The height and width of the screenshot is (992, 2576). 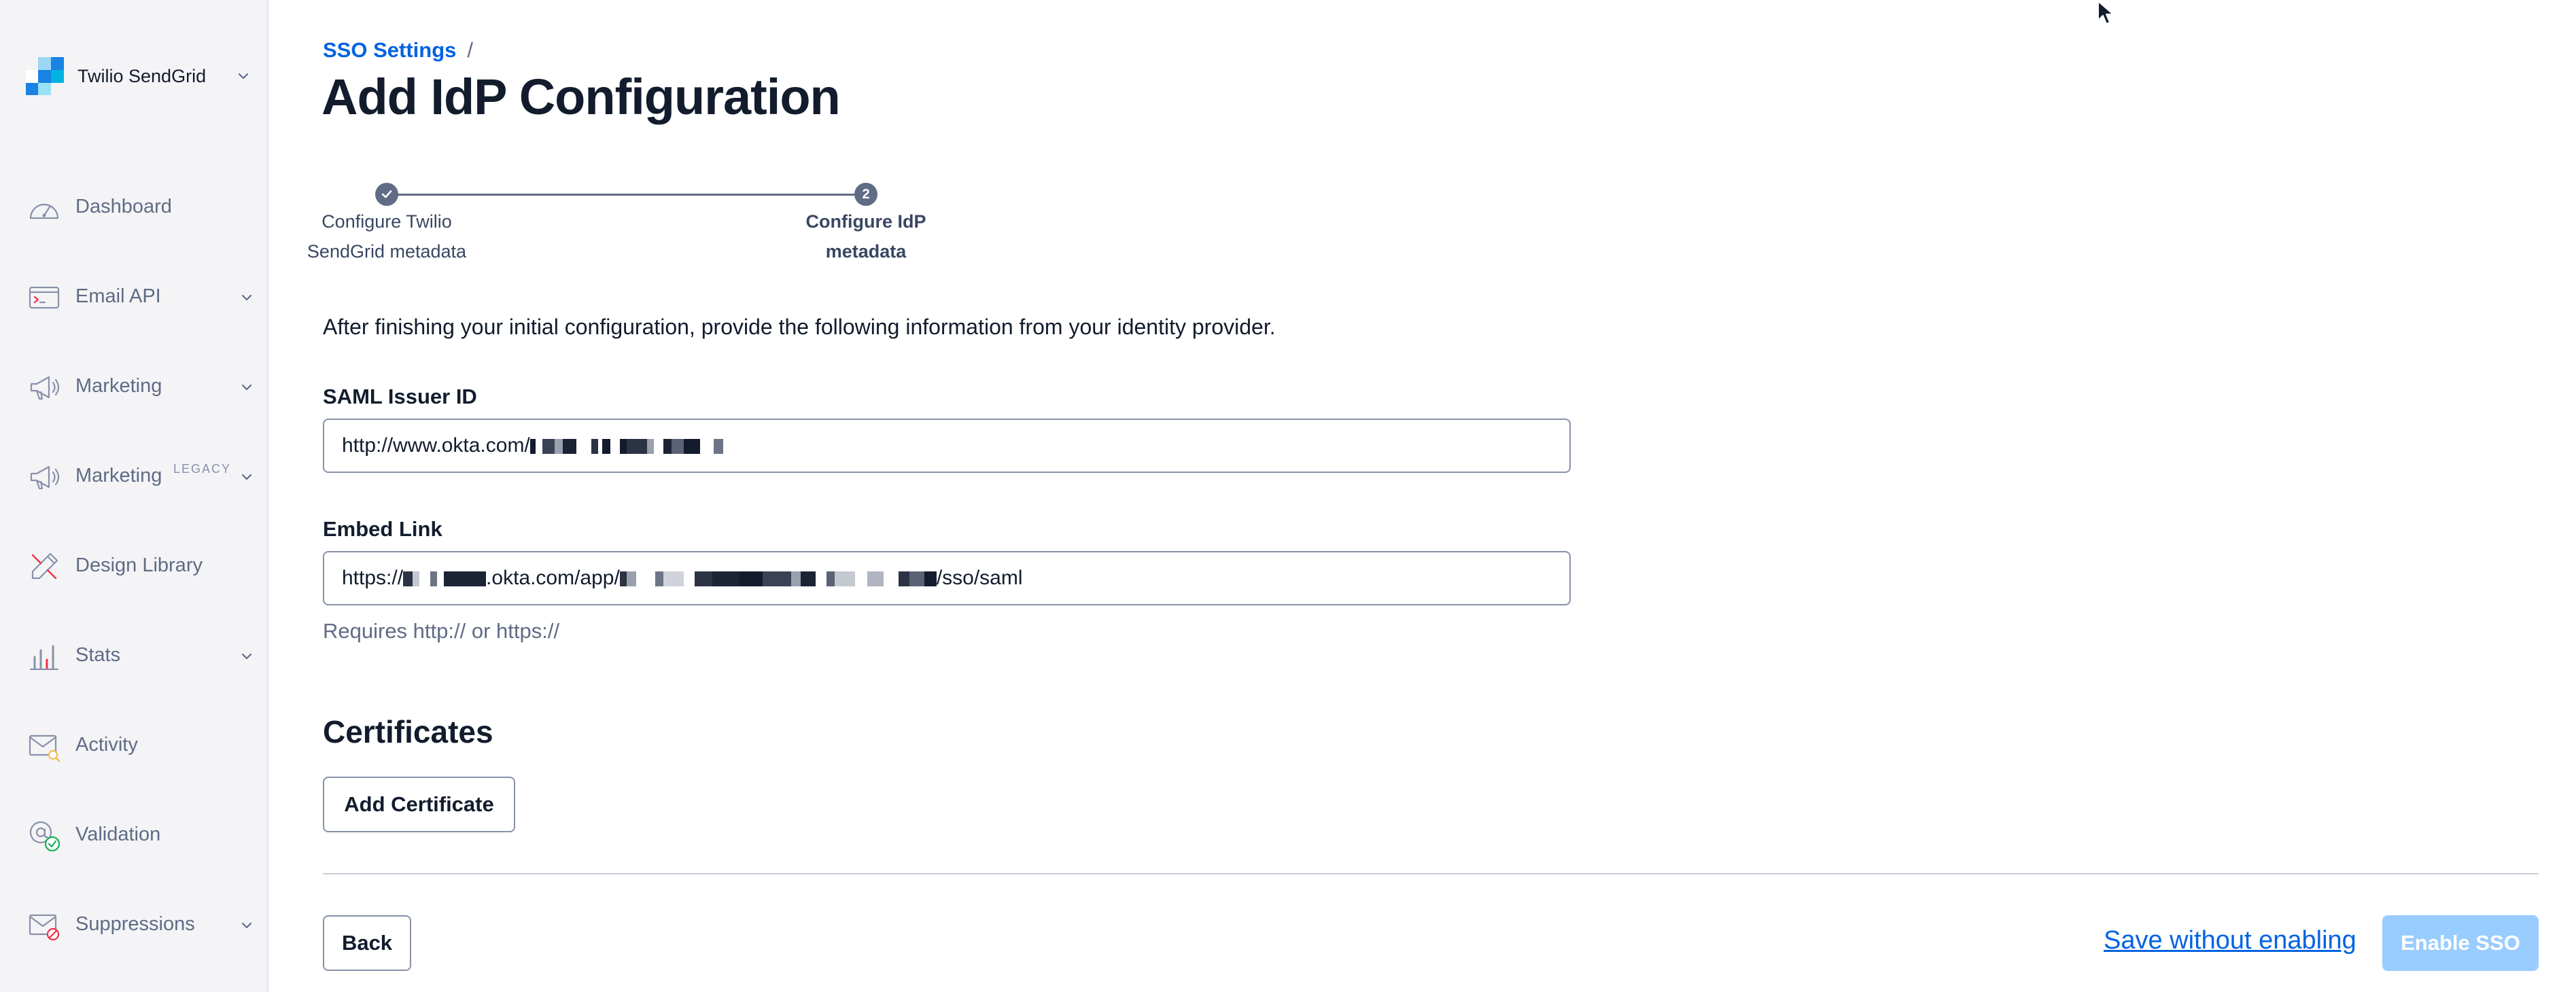 I want to click on sidebar-item-design-library: Design Library, so click(x=134, y=567).